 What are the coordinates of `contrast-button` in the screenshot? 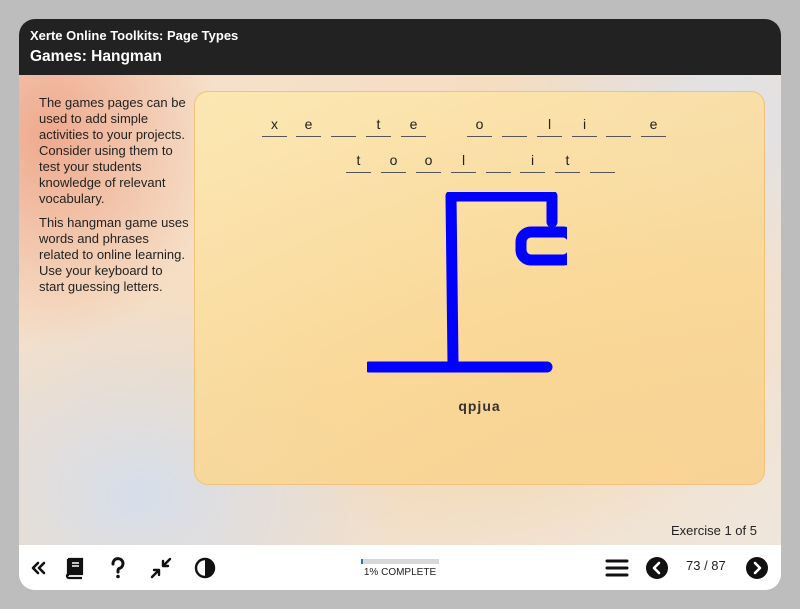 It's located at (205, 568).